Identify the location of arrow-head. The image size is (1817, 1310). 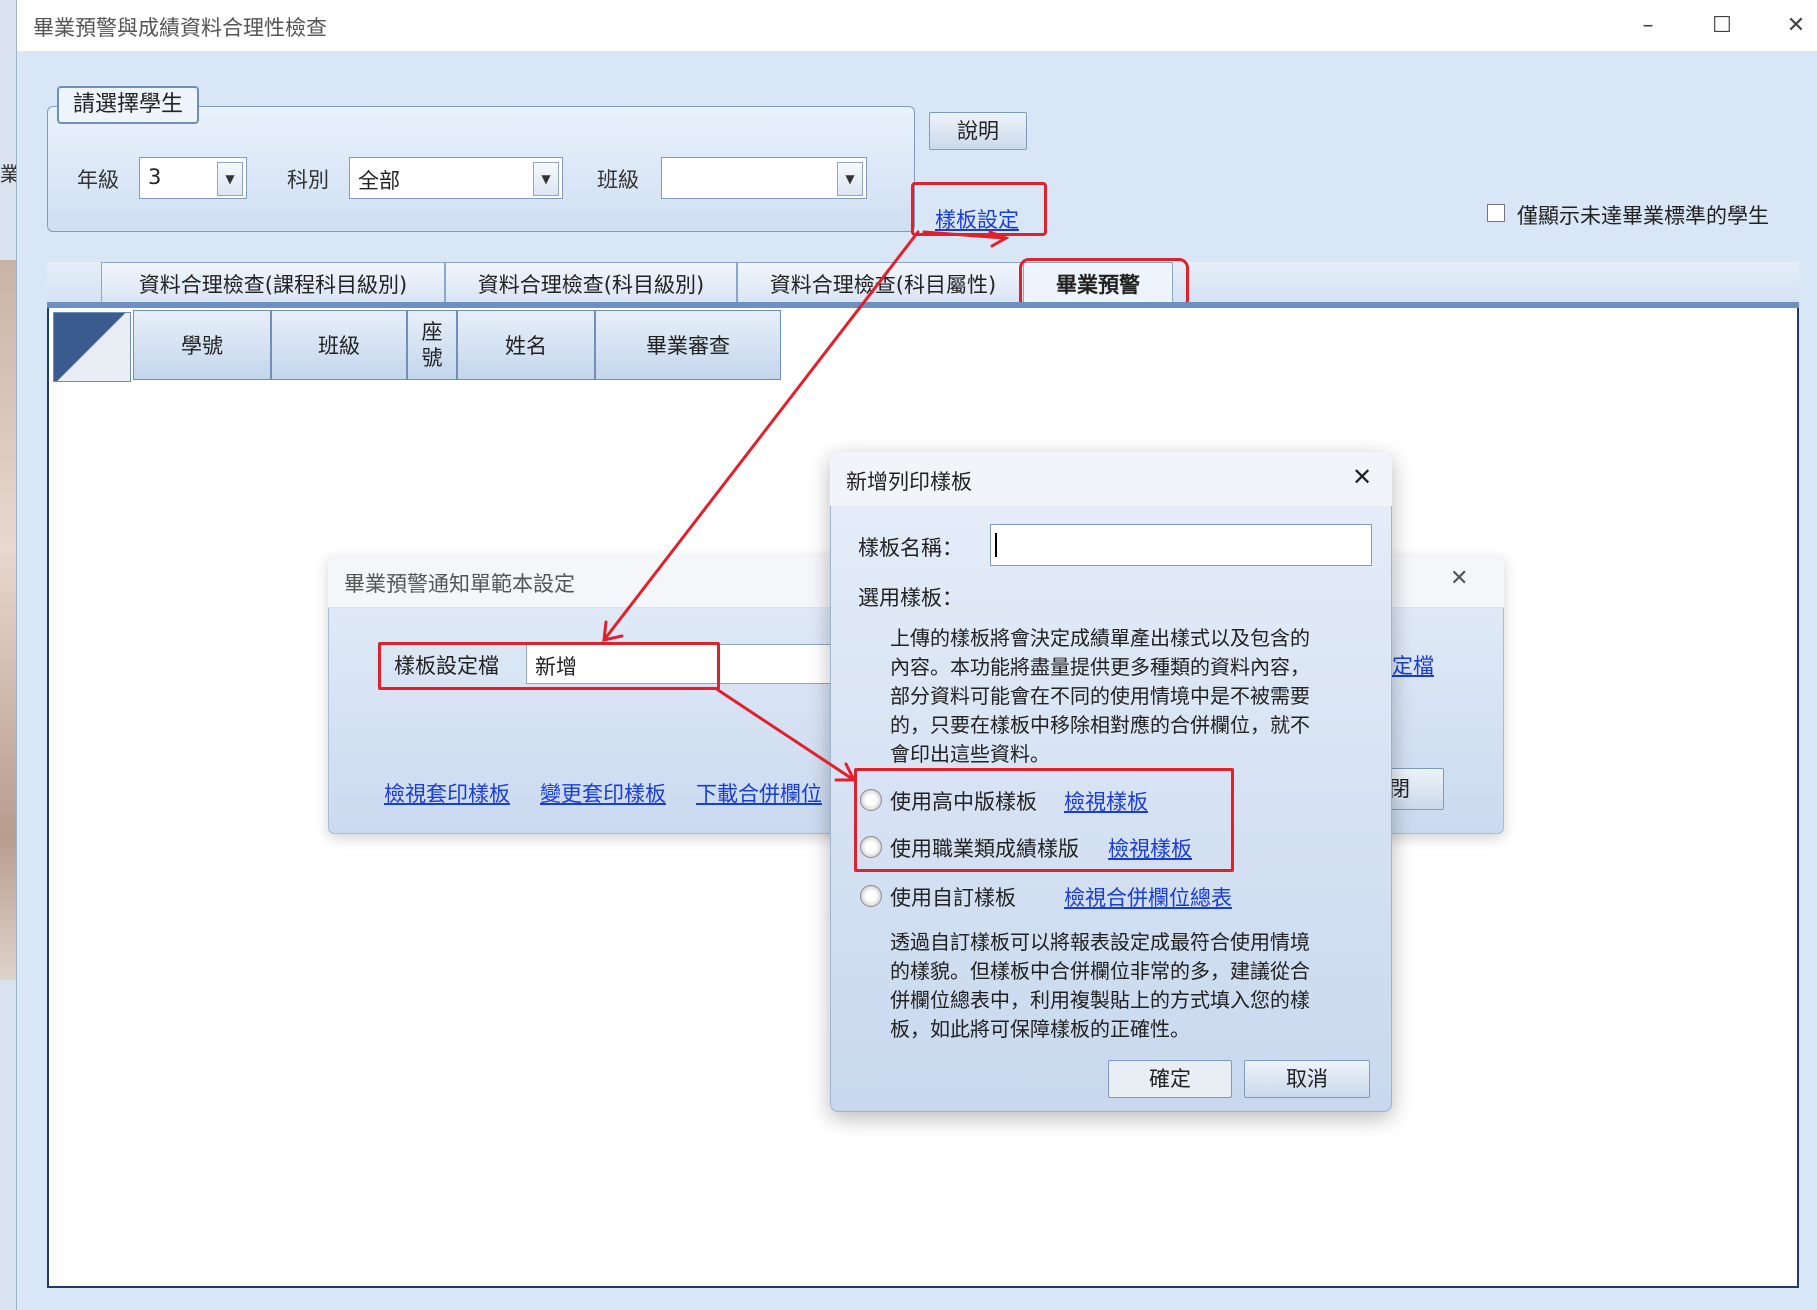
(845, 772).